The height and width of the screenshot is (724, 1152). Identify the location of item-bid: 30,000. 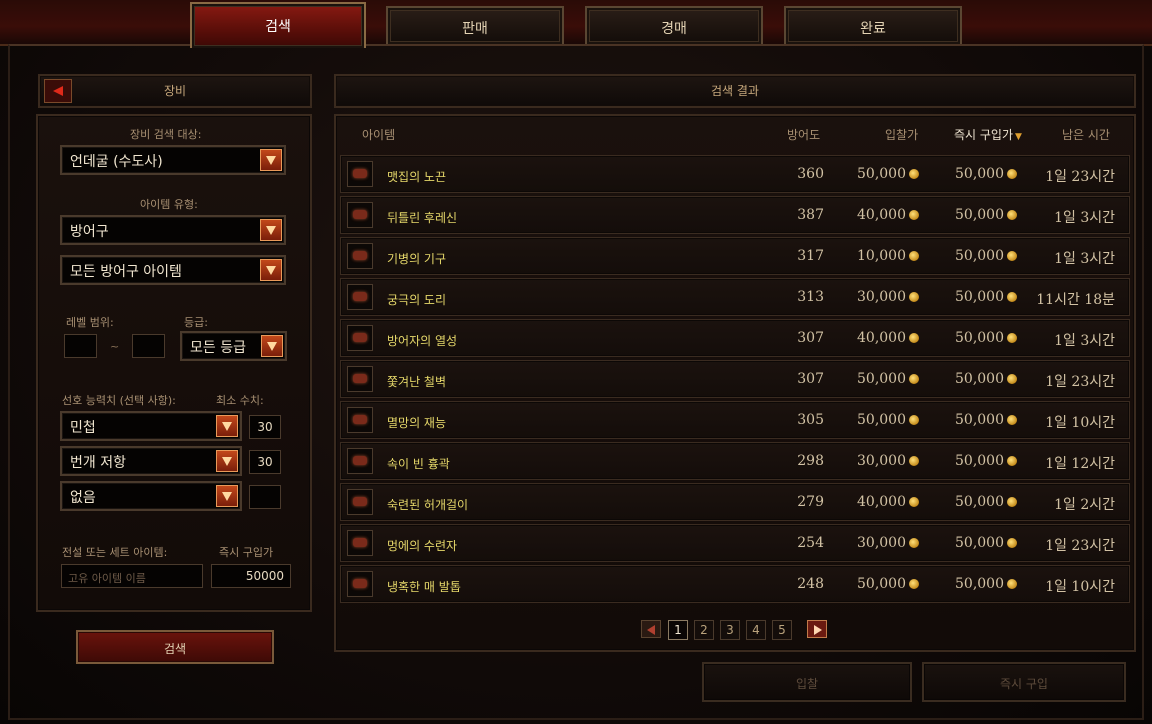
(888, 297).